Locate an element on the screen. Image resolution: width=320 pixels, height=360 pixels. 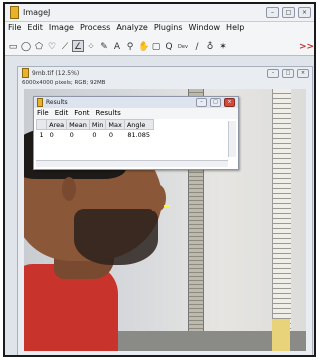
table-row: 1 0 0 0 0 81.085 is located at coordinates (95, 135).